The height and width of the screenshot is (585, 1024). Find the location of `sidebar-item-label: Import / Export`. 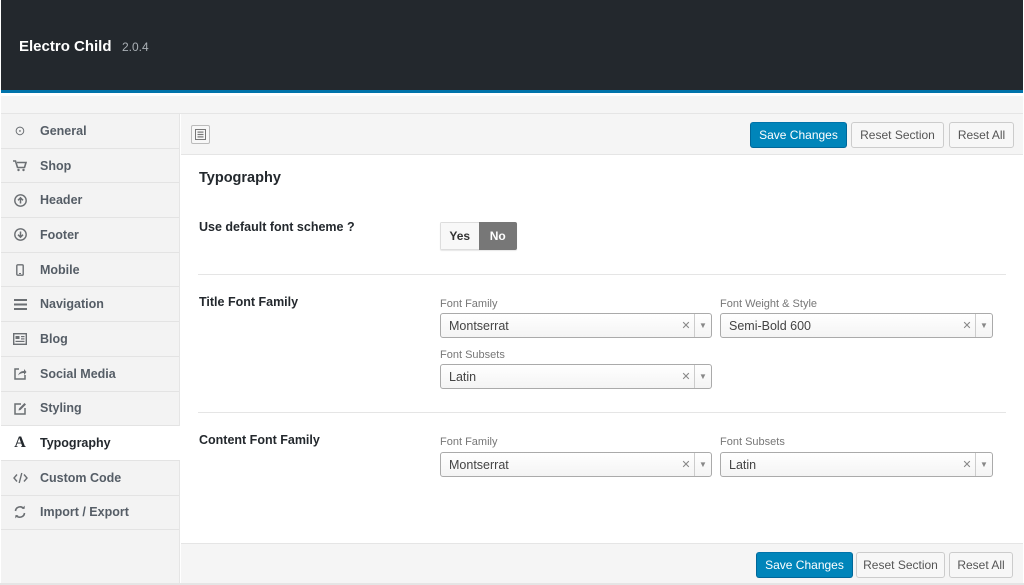

sidebar-item-label: Import / Export is located at coordinates (84, 512).